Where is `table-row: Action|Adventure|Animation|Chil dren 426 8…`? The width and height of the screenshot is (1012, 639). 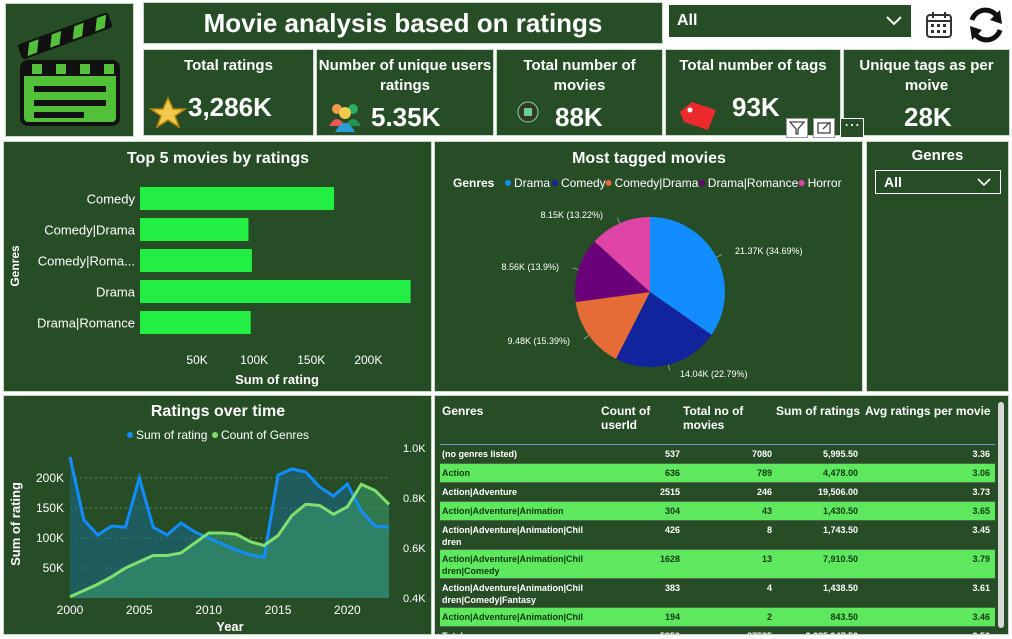 table-row: Action|Adventure|Animation|Chil dren 426 8… is located at coordinates (717, 535).